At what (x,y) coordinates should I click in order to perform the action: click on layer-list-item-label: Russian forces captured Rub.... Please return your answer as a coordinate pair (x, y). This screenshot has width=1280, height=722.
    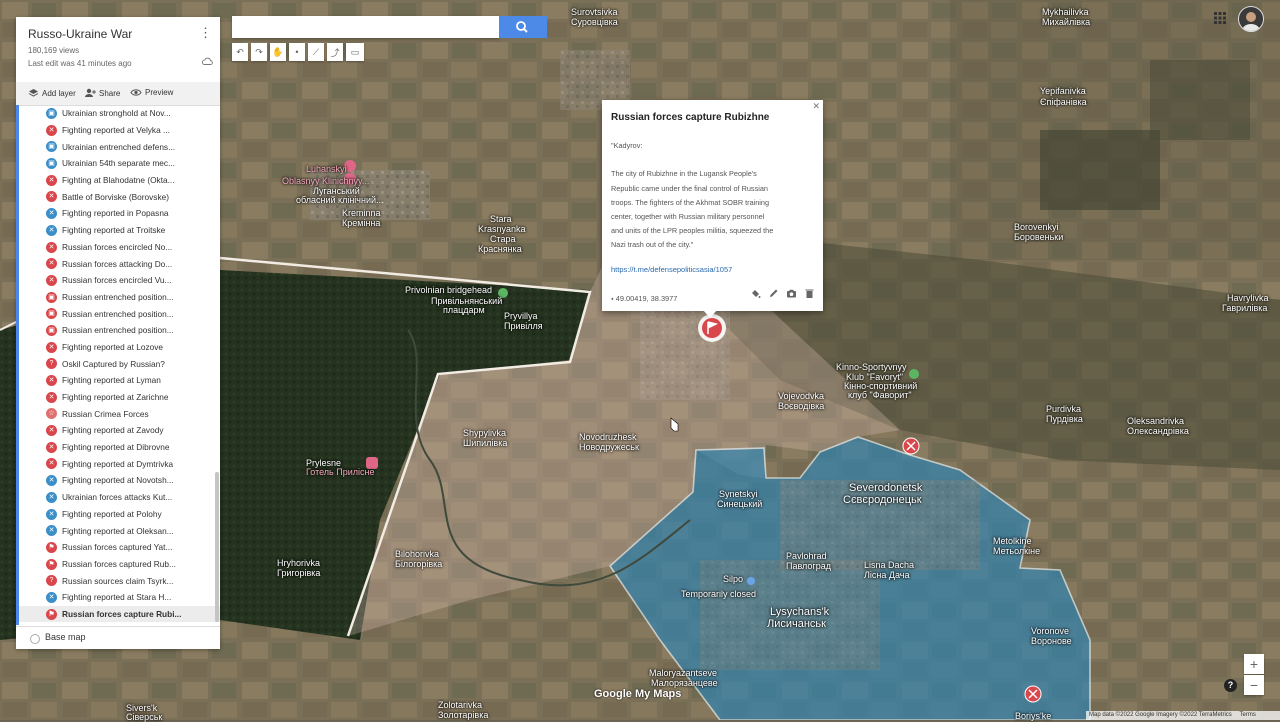
    Looking at the image, I should click on (119, 563).